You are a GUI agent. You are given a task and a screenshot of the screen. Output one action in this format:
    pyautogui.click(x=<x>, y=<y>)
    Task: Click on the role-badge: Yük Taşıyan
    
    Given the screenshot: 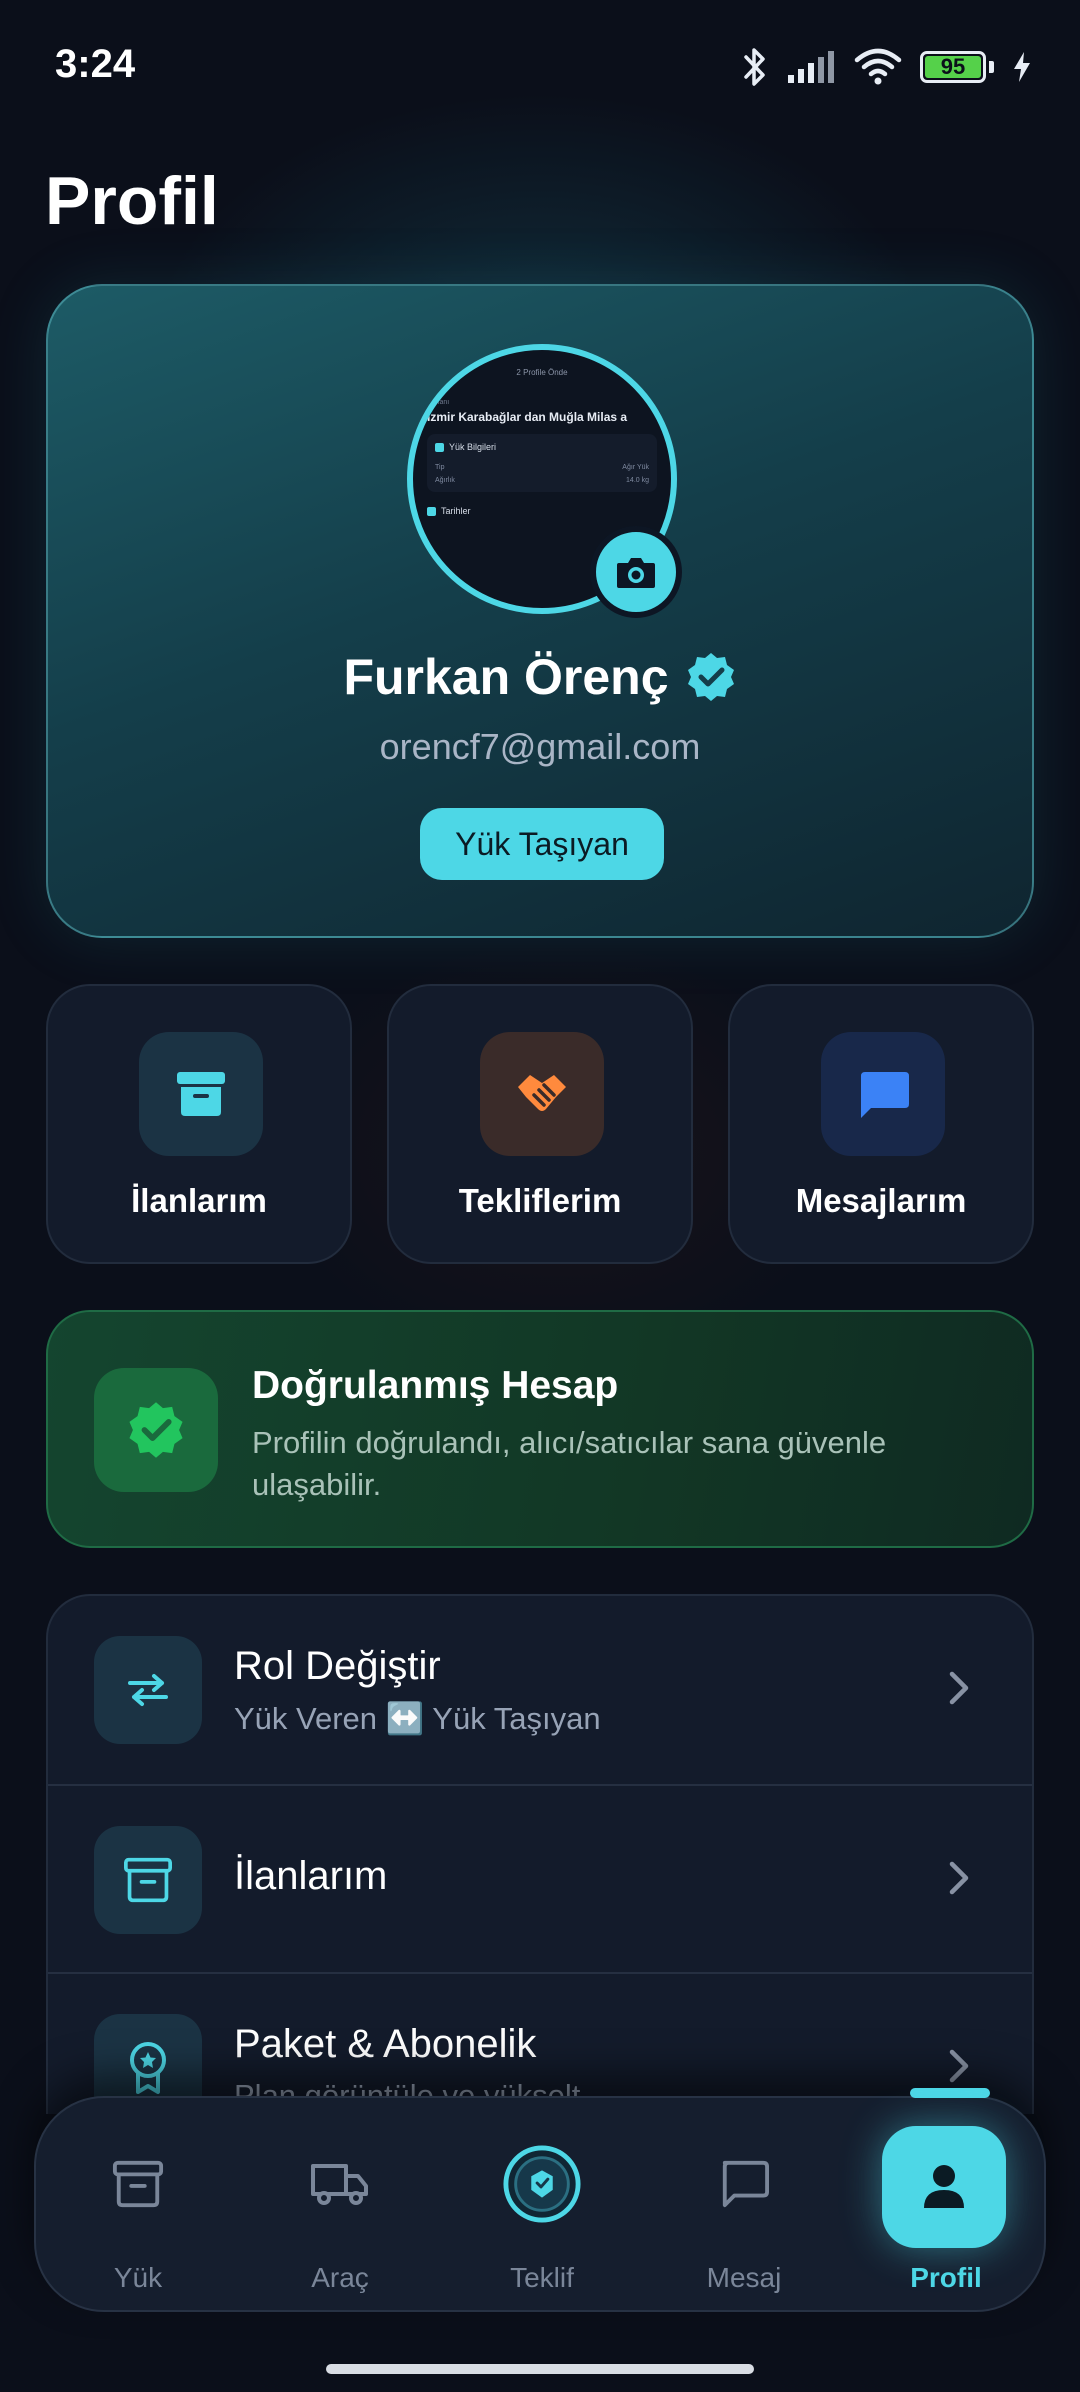 What is the action you would take?
    pyautogui.click(x=542, y=844)
    